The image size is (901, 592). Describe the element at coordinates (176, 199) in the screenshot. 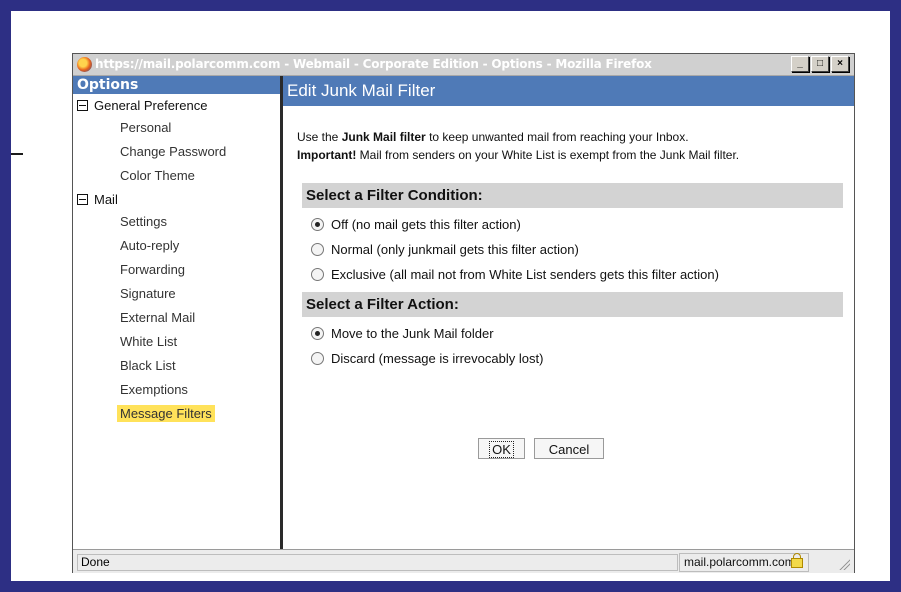

I see `group-mail: Mail` at that location.